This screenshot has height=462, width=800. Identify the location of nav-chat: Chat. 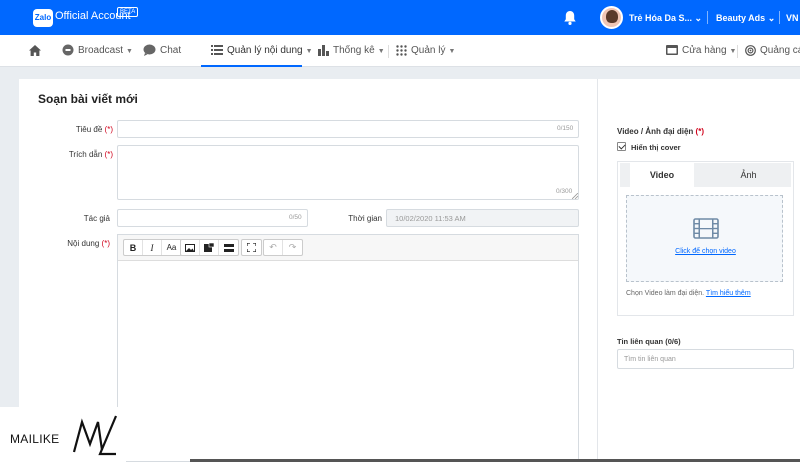
(162, 51).